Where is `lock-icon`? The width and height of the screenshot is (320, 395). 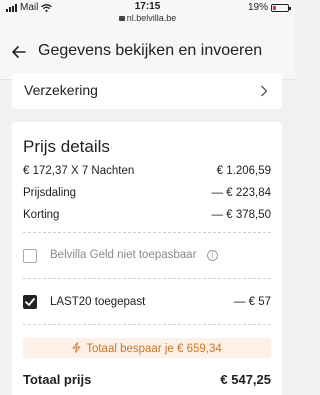 lock-icon is located at coordinates (121, 18).